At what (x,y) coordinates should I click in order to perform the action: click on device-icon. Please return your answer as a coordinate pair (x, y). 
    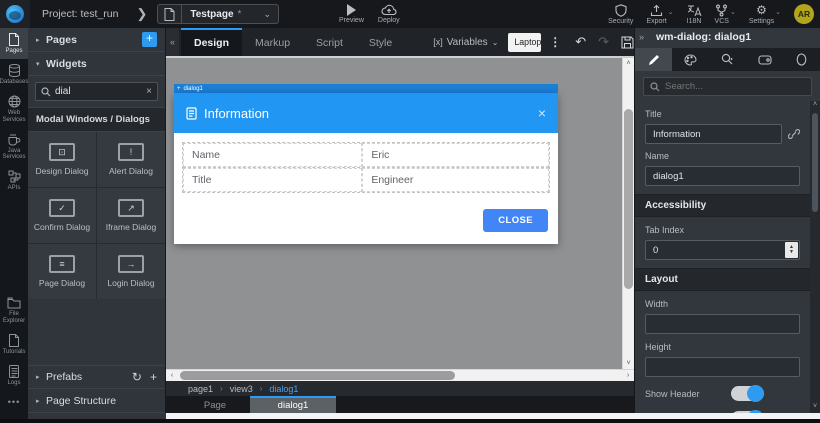
    Looking at the image, I should click on (764, 59).